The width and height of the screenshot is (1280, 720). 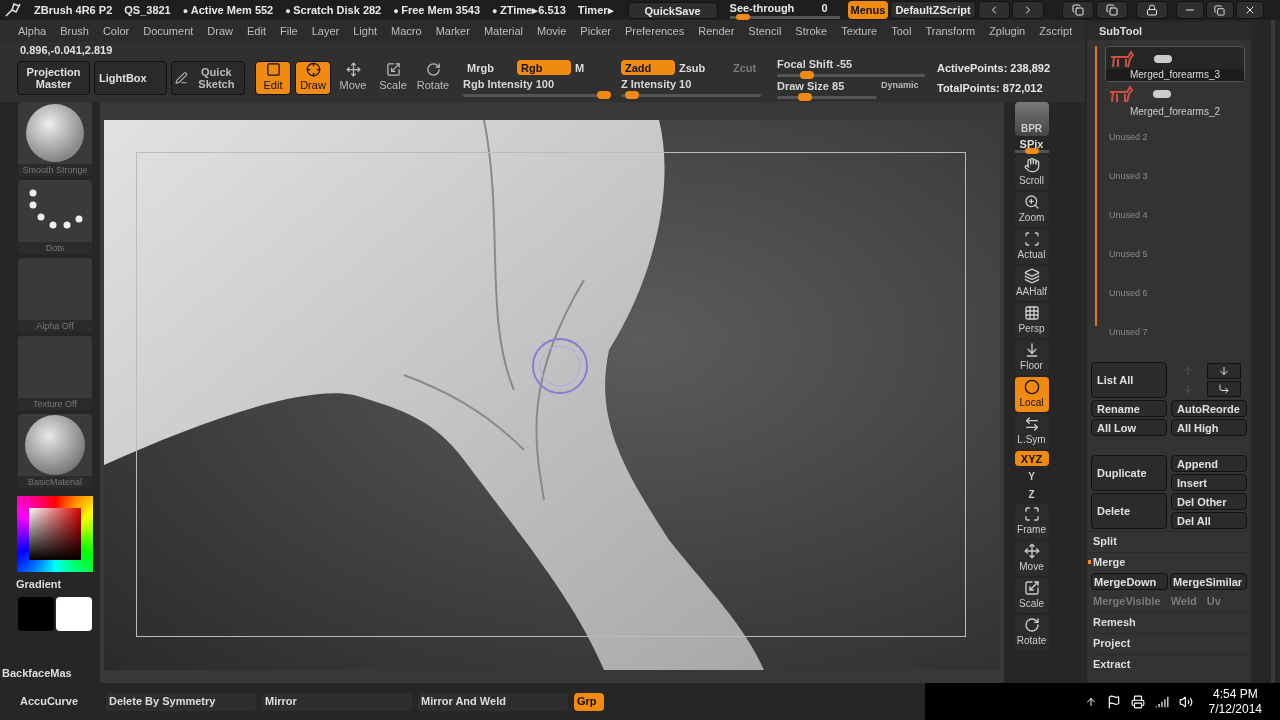 What do you see at coordinates (1208, 581) in the screenshot?
I see `merge-button: MergeSimilar` at bounding box center [1208, 581].